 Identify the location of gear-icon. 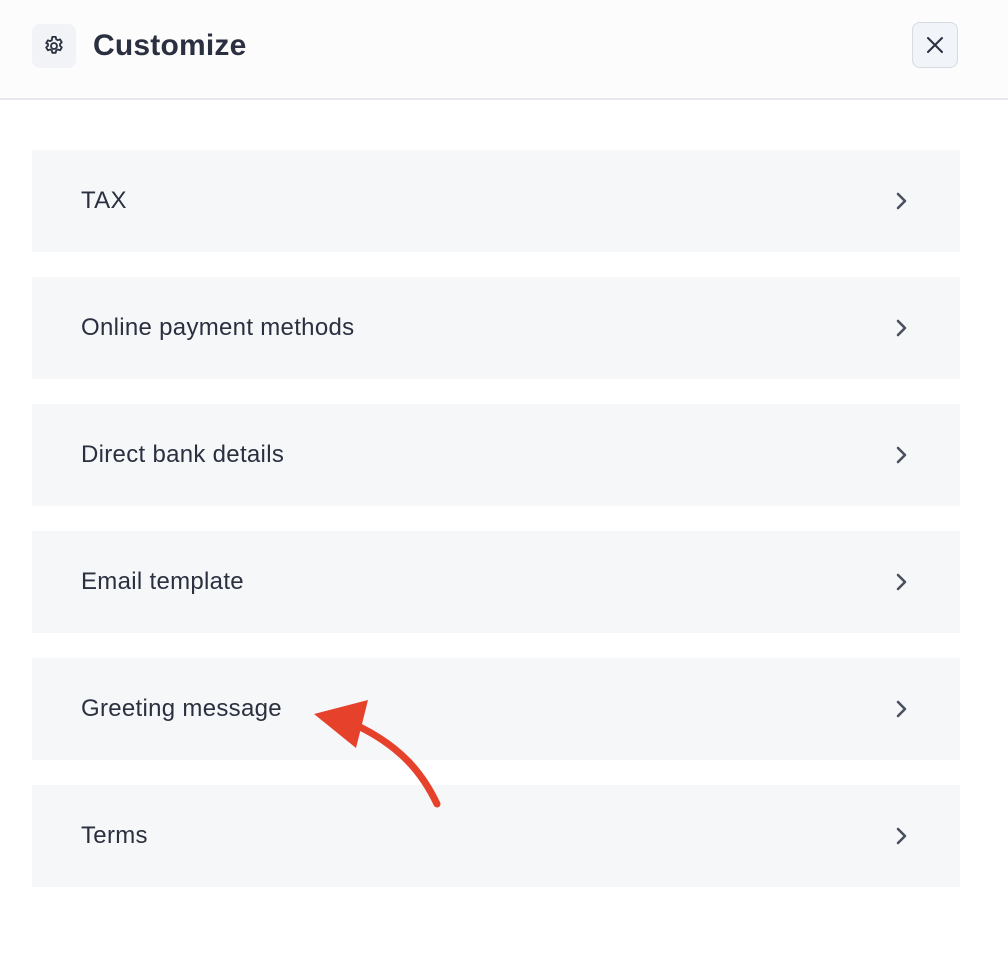
(54, 46).